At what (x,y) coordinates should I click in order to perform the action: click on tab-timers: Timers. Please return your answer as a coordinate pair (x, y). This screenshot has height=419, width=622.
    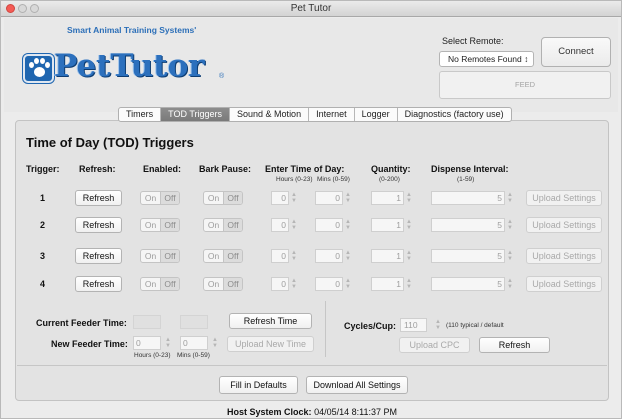
    Looking at the image, I should click on (139, 114).